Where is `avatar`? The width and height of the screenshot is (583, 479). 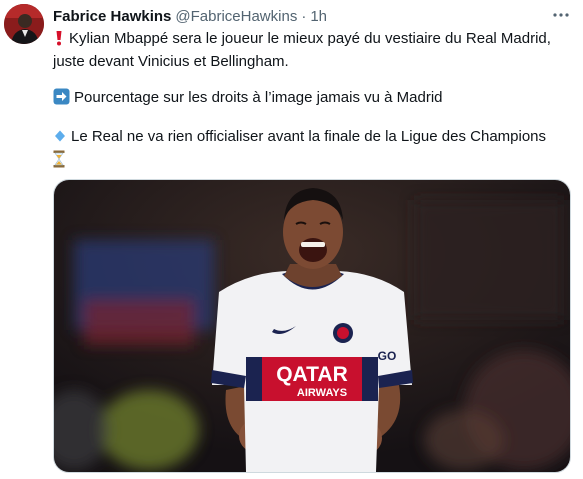
avatar is located at coordinates (24, 24).